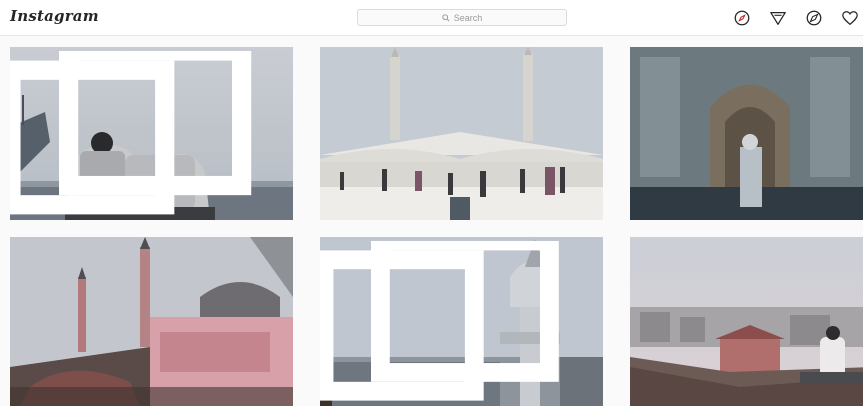 This screenshot has height=406, width=863. I want to click on send-icon, so click(778, 18).